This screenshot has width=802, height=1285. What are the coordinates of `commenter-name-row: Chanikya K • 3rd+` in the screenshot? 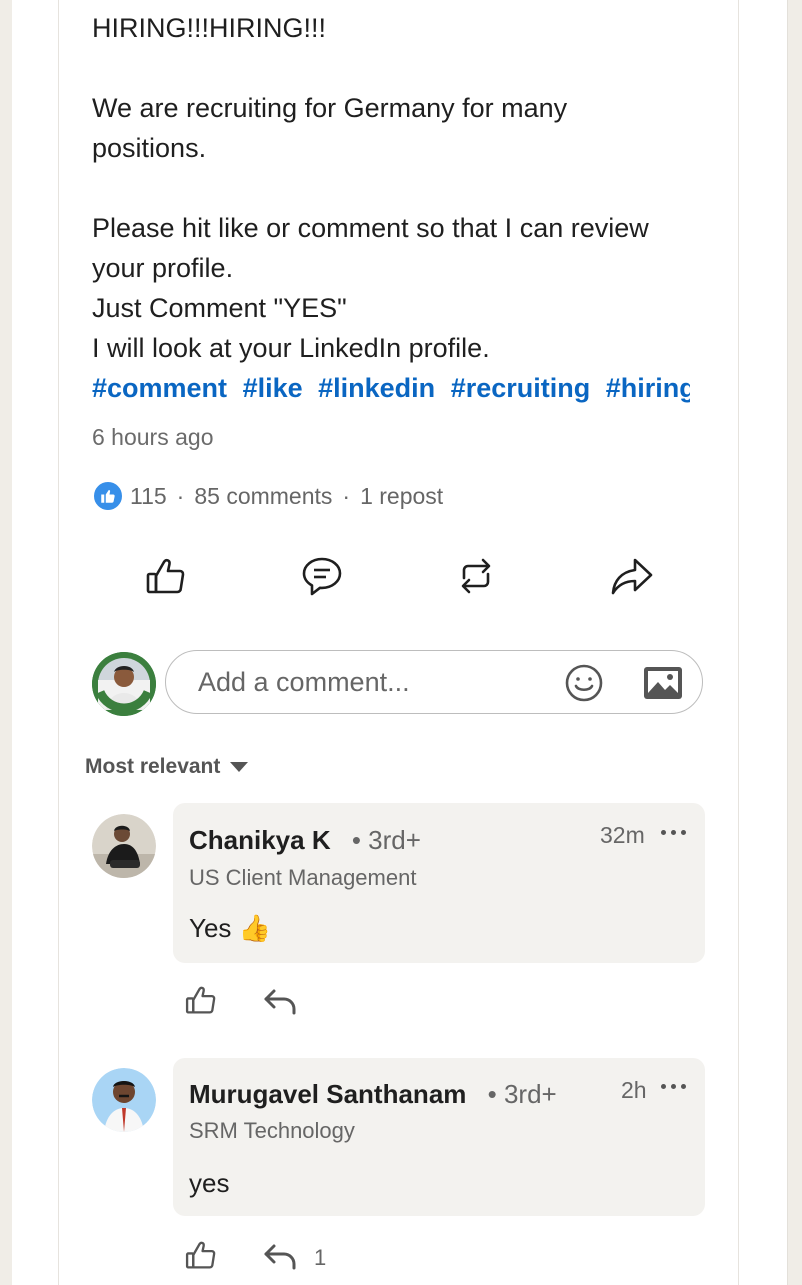 It's located at (305, 840).